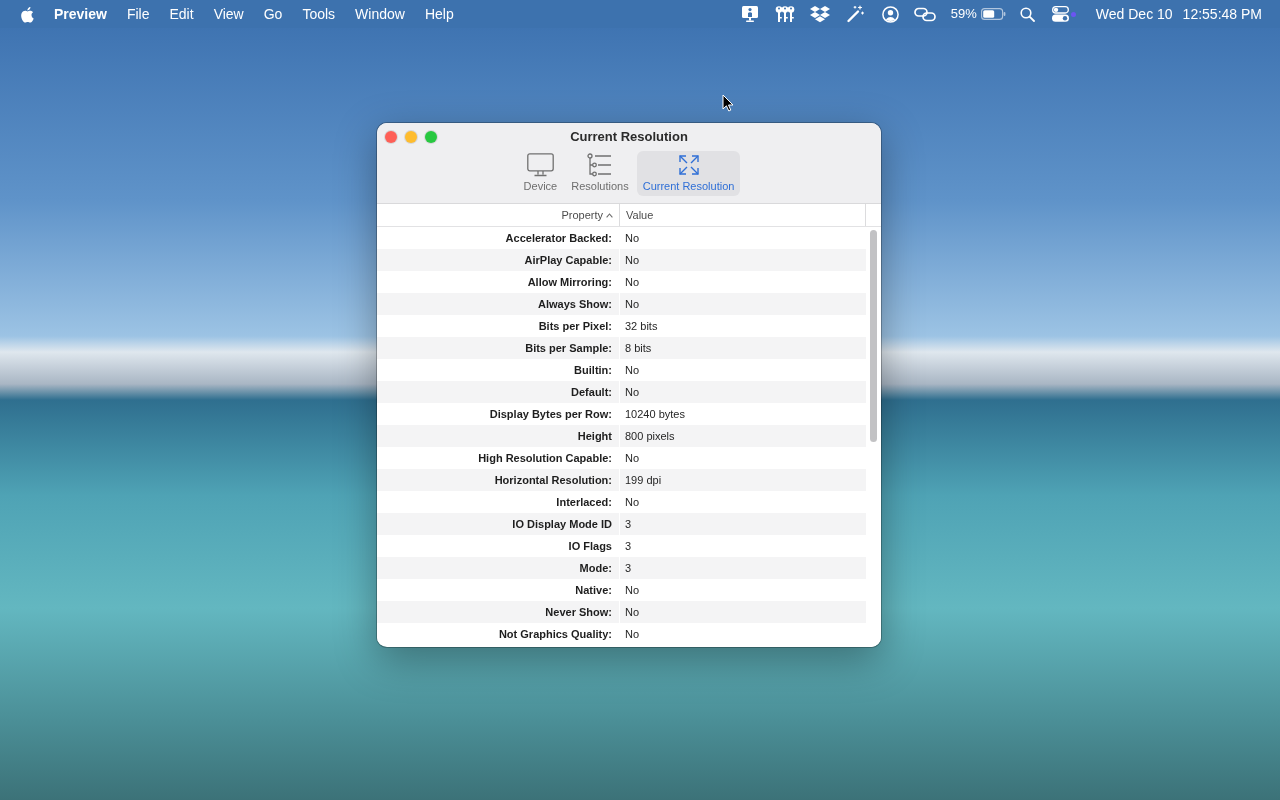 The width and height of the screenshot is (1280, 800). Describe the element at coordinates (873, 336) in the screenshot. I see `scrollbar-thumb` at that location.